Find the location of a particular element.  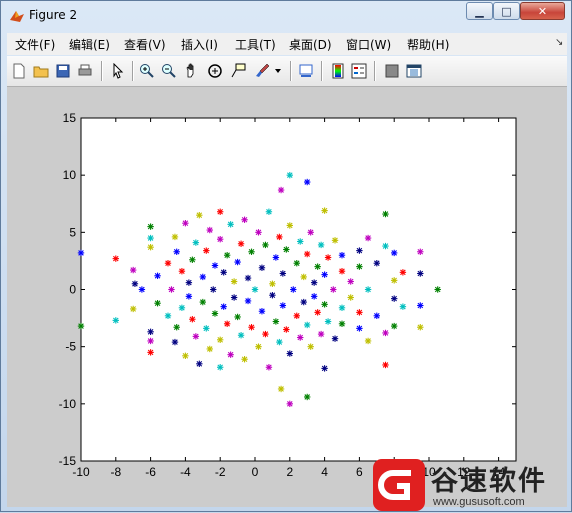

watermark-logo is located at coordinates (399, 485).